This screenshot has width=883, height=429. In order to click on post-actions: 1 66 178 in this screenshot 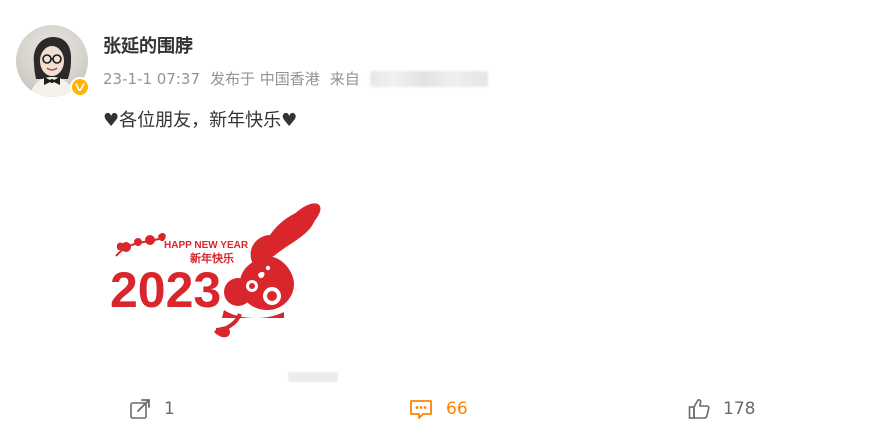, I will do `click(441, 412)`.